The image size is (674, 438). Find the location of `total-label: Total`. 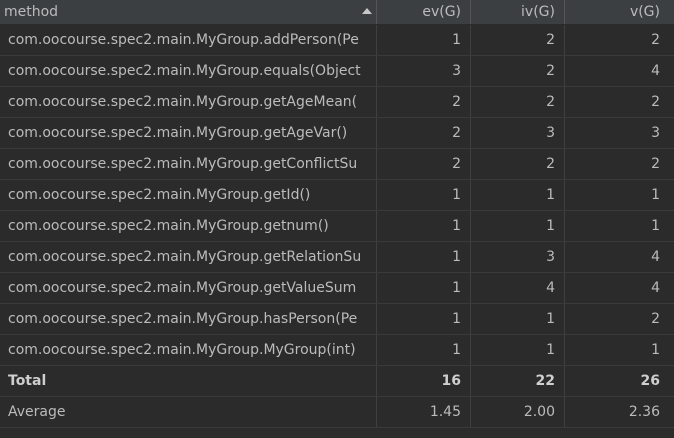

total-label: Total is located at coordinates (188, 381).